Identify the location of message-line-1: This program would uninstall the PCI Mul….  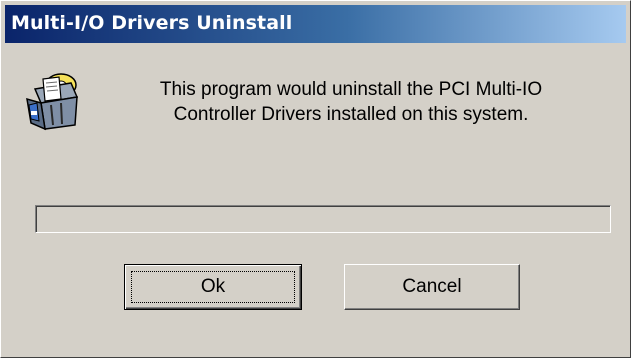
(351, 89).